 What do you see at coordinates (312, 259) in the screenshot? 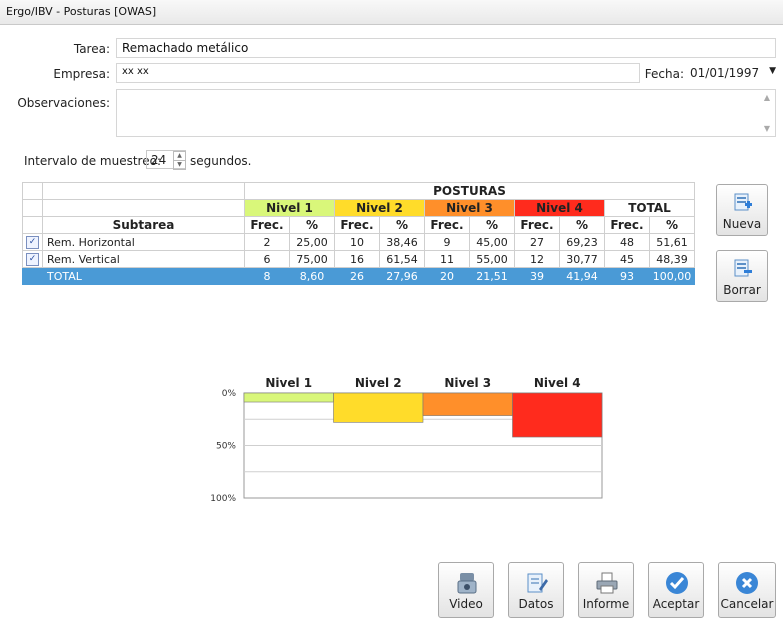
I see `table-cell: 75,00` at bounding box center [312, 259].